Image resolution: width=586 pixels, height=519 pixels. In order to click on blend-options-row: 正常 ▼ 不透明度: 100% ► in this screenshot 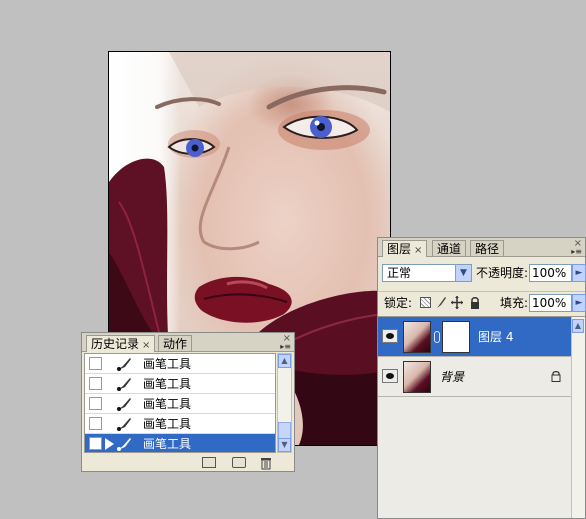, I will do `click(482, 273)`.